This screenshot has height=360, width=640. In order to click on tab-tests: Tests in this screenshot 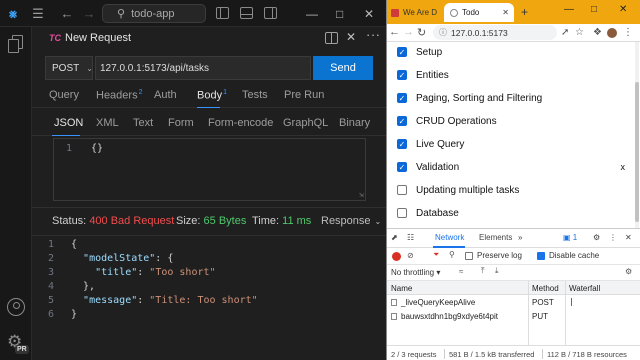, I will do `click(255, 95)`.